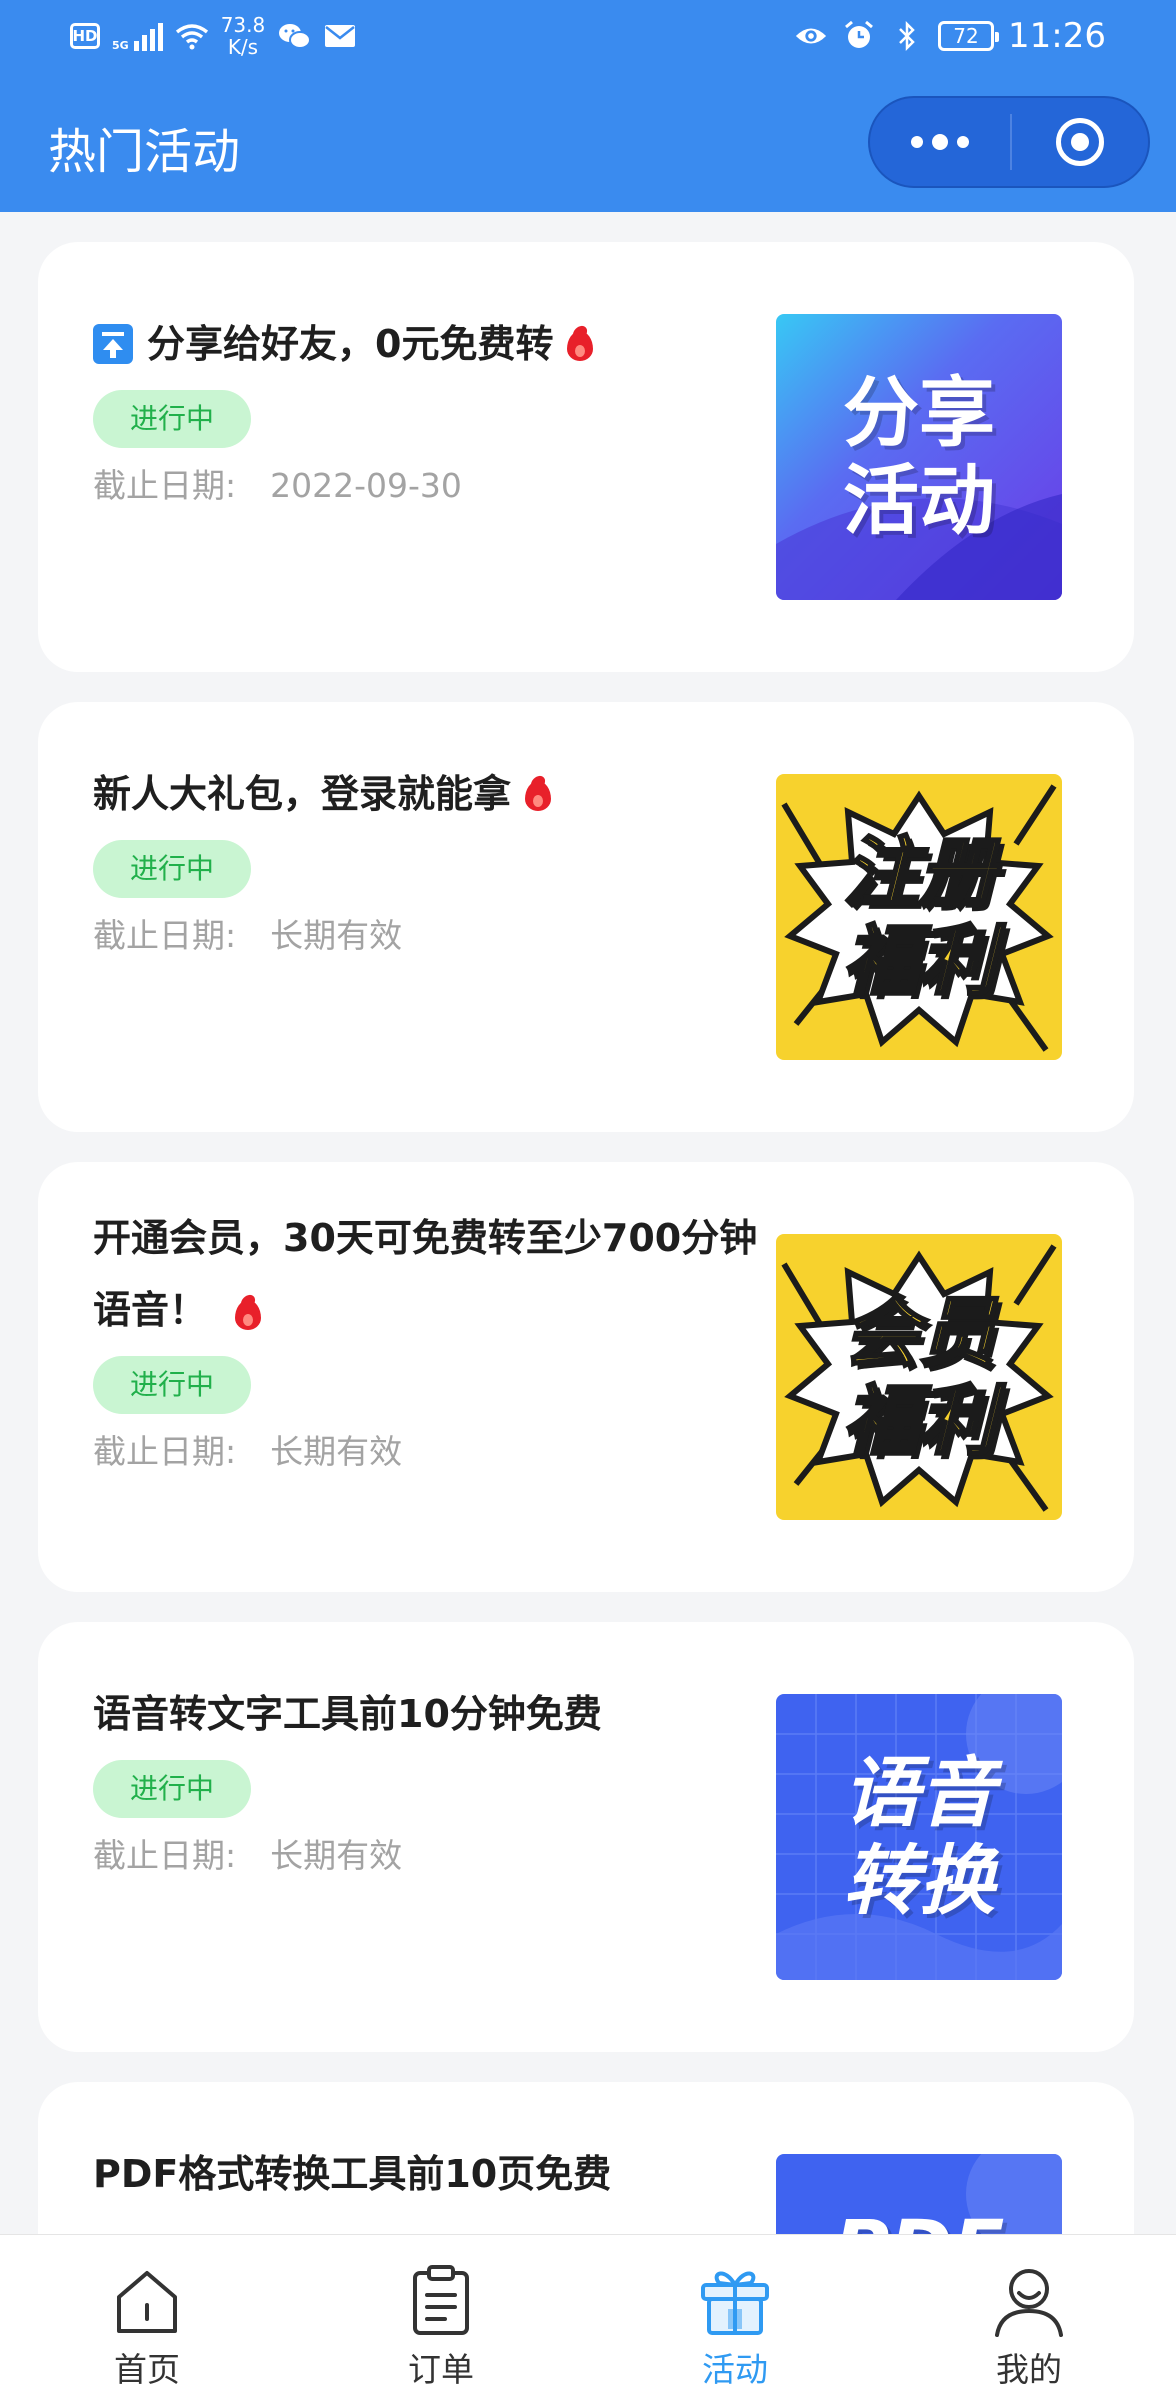  Describe the element at coordinates (425, 1274) in the screenshot. I see `activity-title: 开通会员，30天可免费转至少700分钟语音！` at that location.